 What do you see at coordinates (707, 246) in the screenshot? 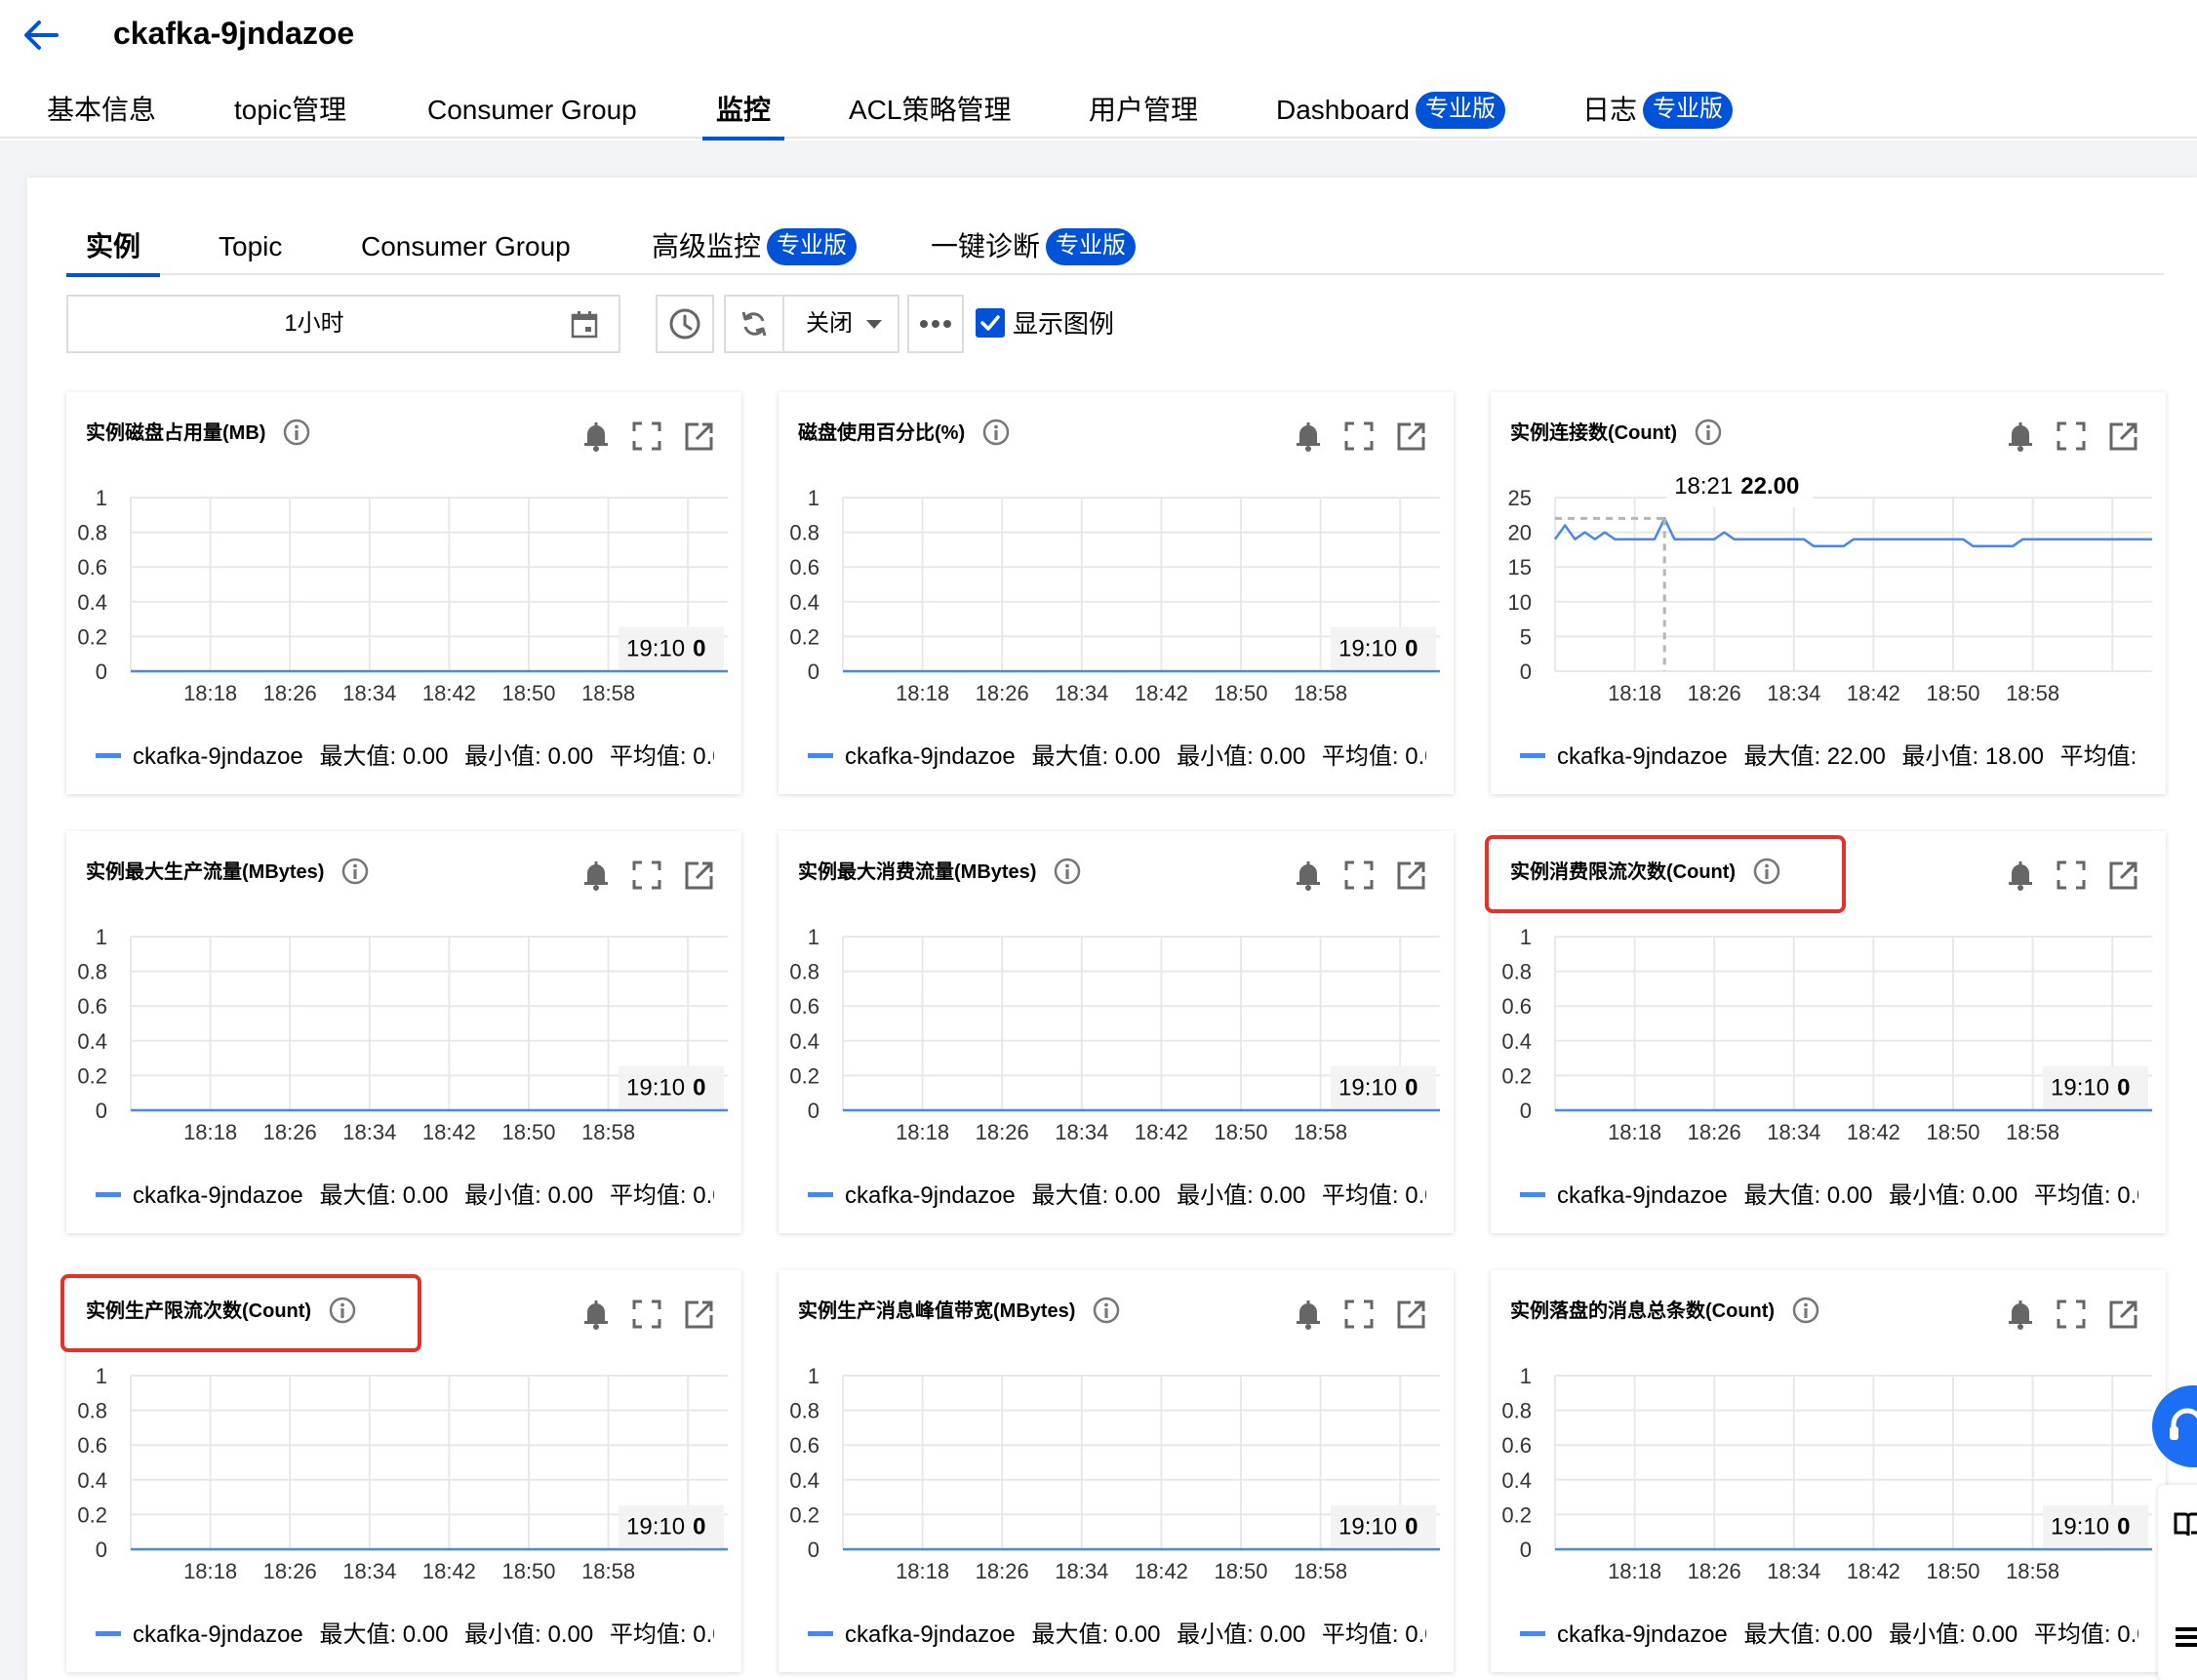
I see `tab-label: 高级监控` at bounding box center [707, 246].